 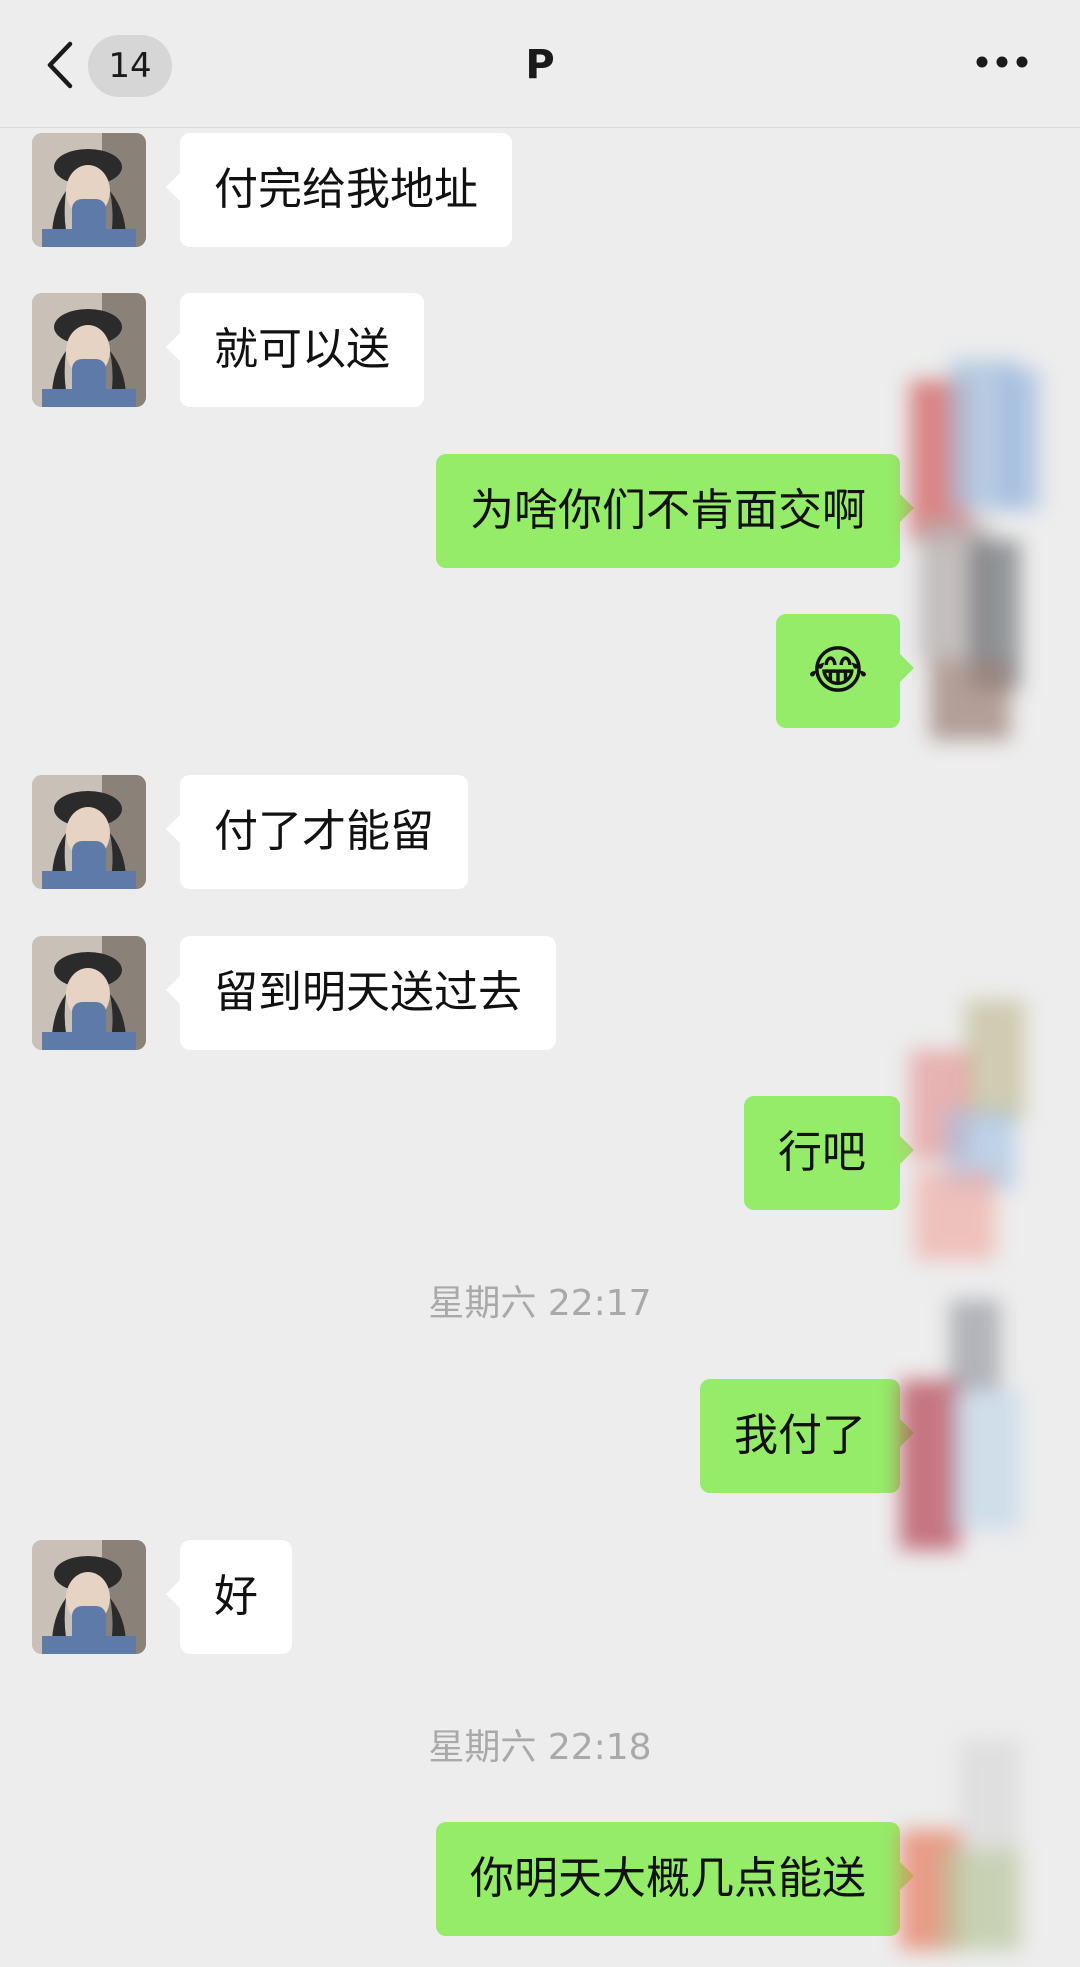 I want to click on message-timestamp: 星期六 22:18, so click(x=540, y=1747).